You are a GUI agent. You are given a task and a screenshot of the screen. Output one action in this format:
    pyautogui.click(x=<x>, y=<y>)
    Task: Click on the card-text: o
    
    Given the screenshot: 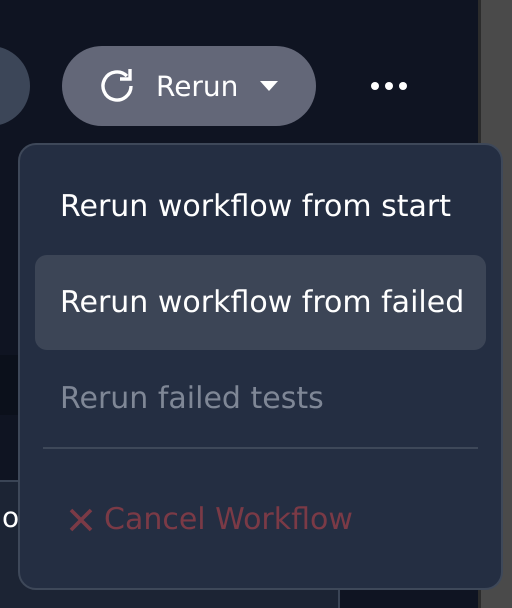 What is the action you would take?
    pyautogui.click(x=11, y=518)
    